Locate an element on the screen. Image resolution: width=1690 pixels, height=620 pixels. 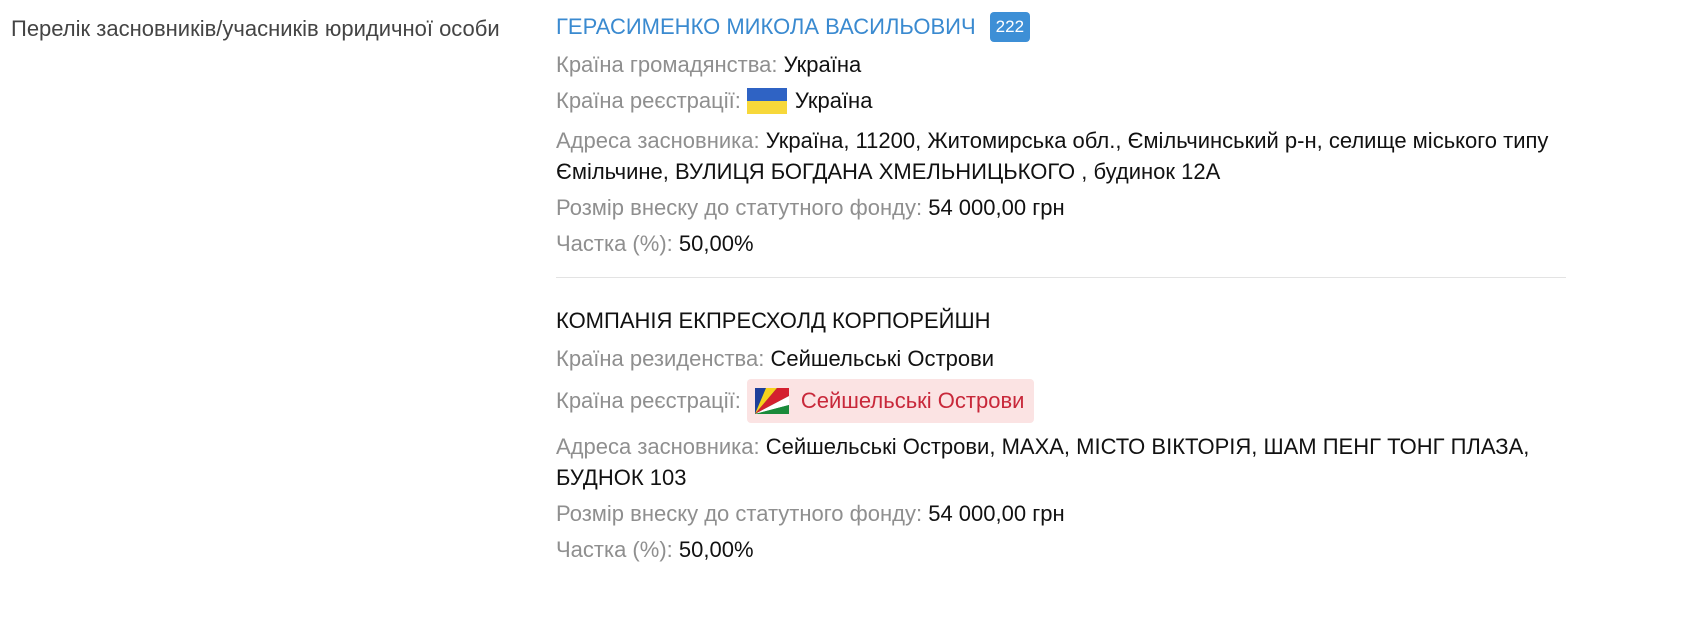
citizenship-value: Україна is located at coordinates (822, 64).